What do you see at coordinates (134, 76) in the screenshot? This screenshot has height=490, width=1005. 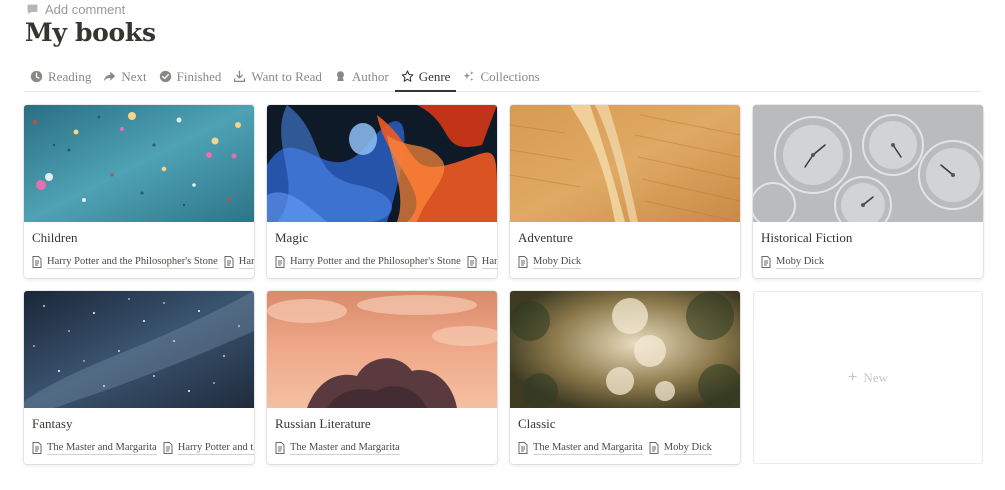 I see `tab-label: Next` at bounding box center [134, 76].